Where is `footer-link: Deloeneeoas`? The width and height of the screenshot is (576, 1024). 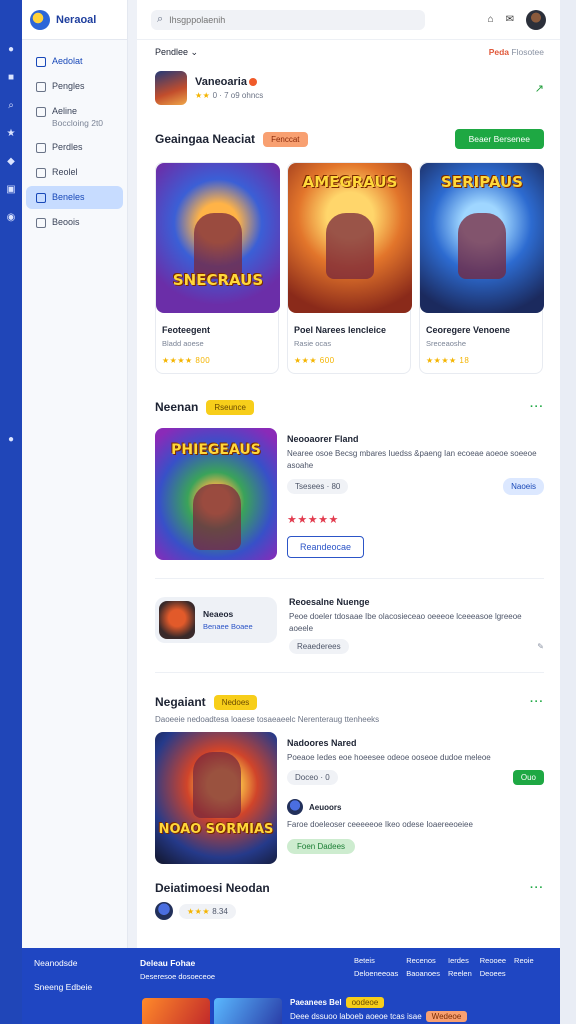 footer-link: Deloeneeoas is located at coordinates (376, 973).